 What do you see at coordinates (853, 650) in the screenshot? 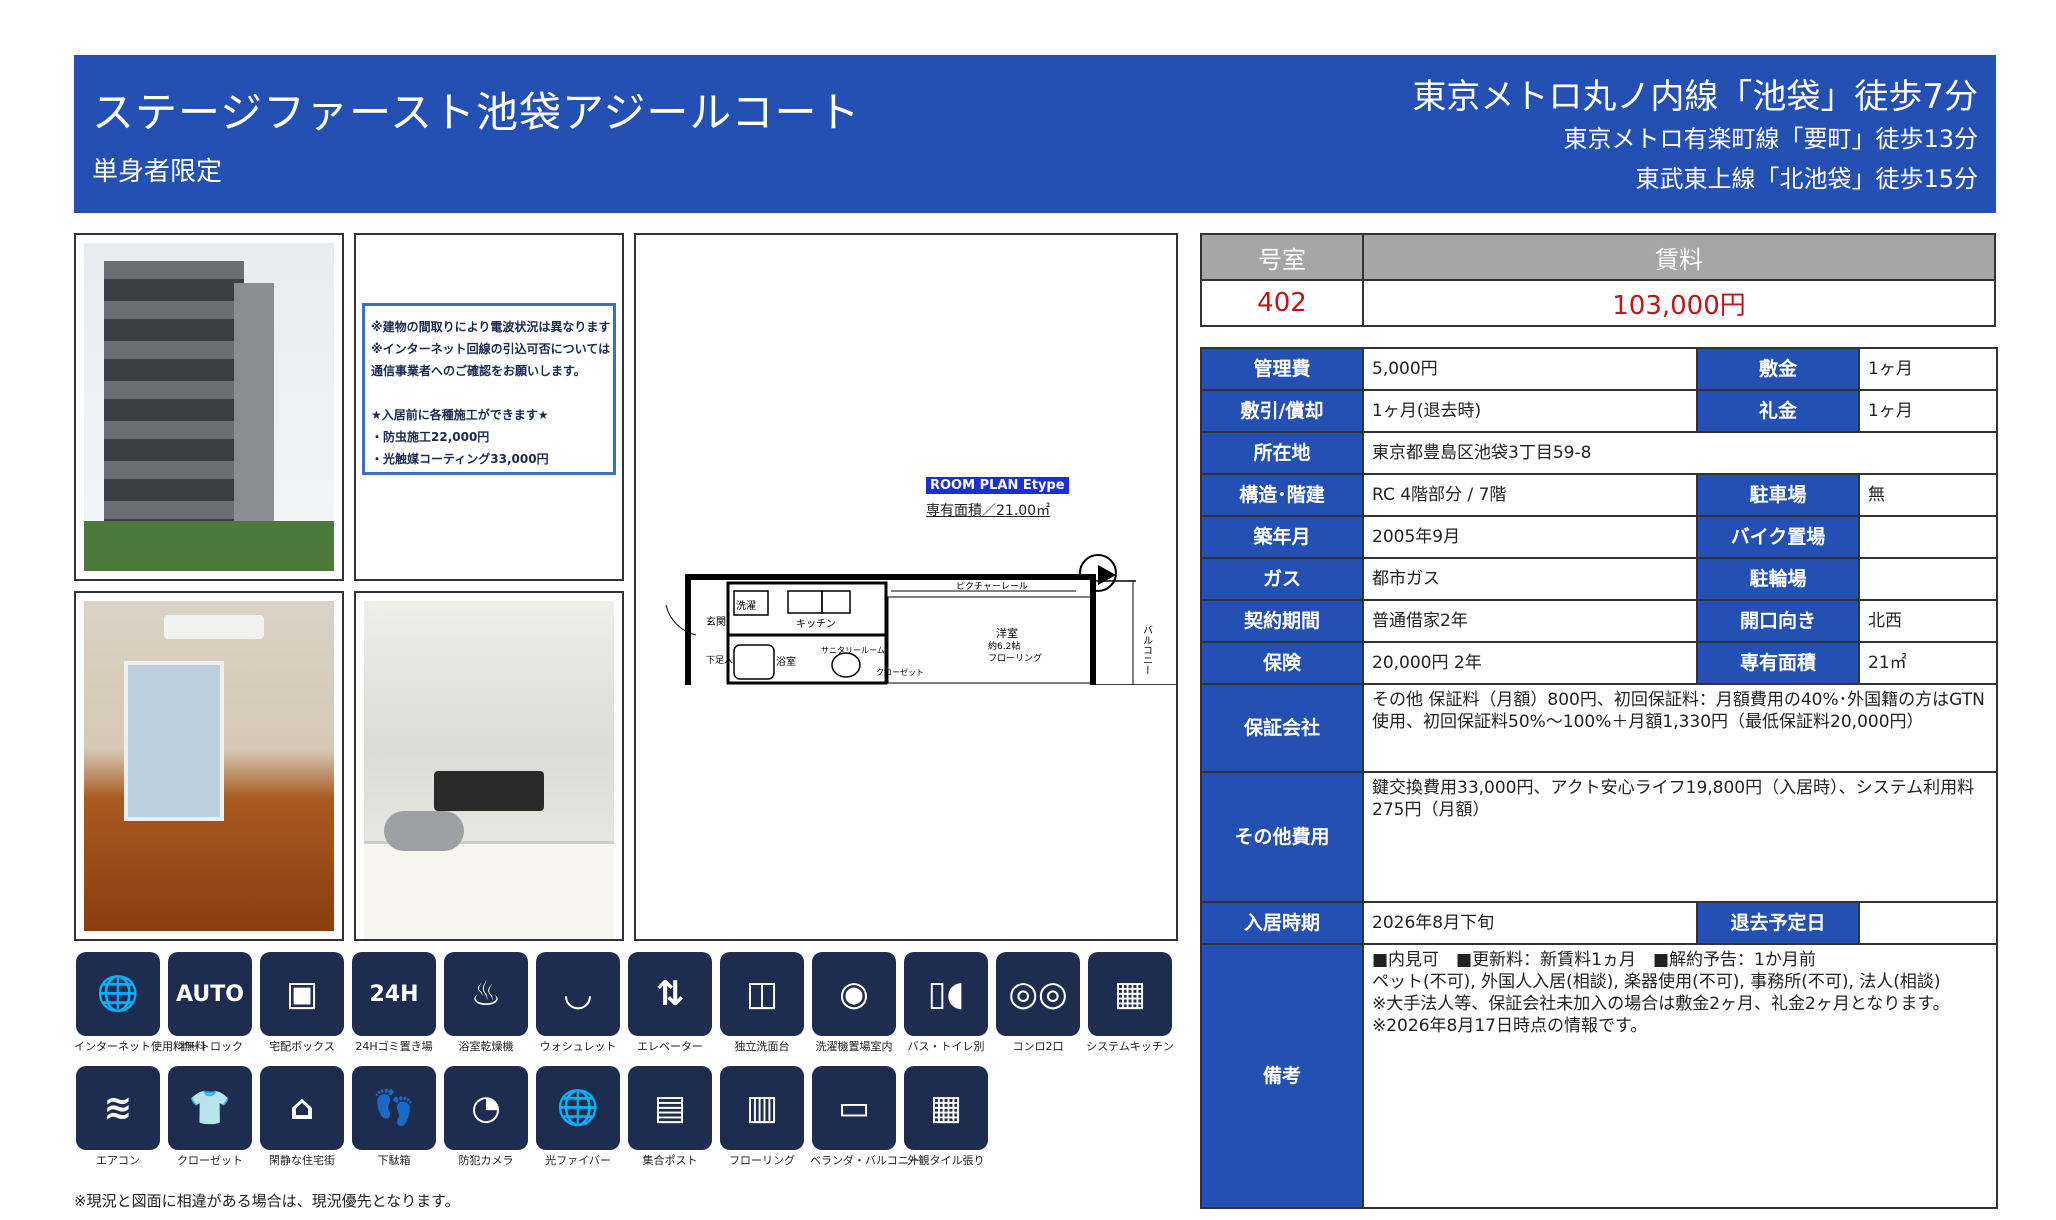
I see `fp-label-sanitary: サニタリールーム` at bounding box center [853, 650].